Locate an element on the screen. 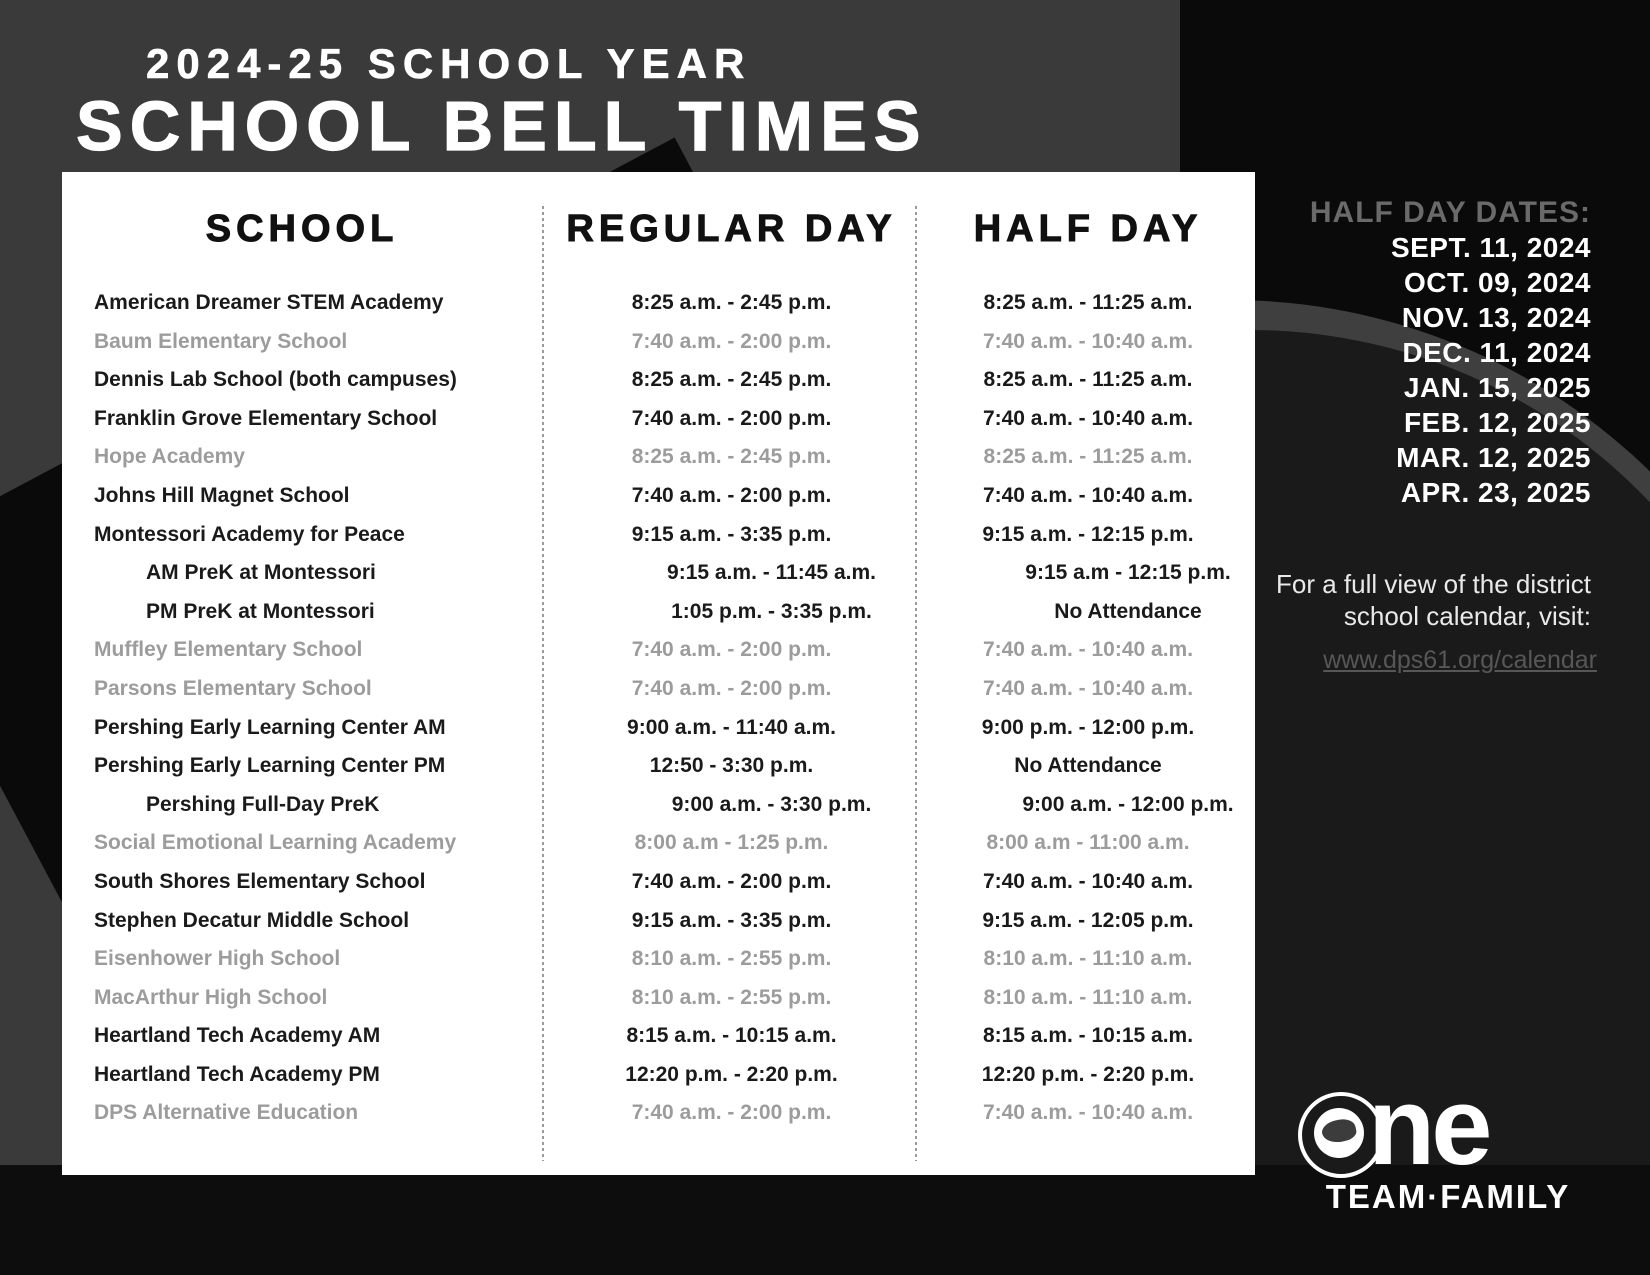 The height and width of the screenshot is (1275, 1650). cell-half-day-time: 8:00 a.m - 11:00 a.m. is located at coordinates (1088, 843).